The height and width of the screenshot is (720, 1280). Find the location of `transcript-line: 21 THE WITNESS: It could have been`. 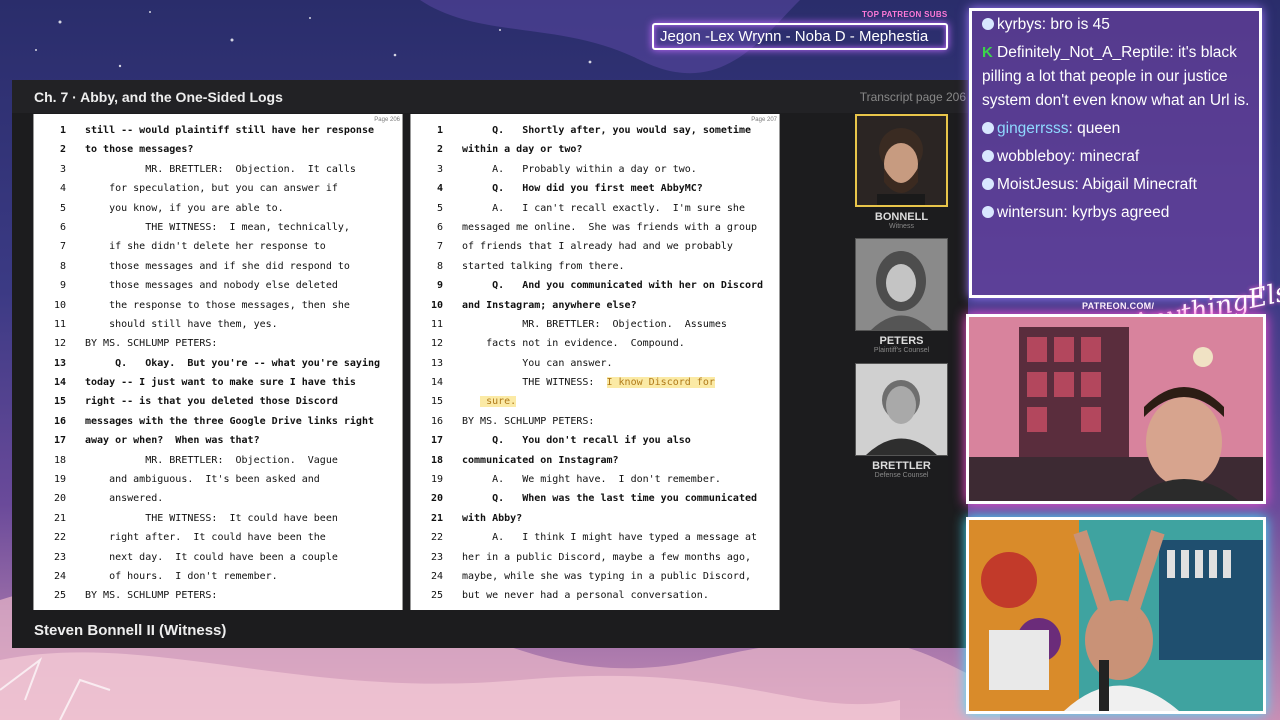

transcript-line: 21 THE WITNESS: It could have been is located at coordinates (218, 520).